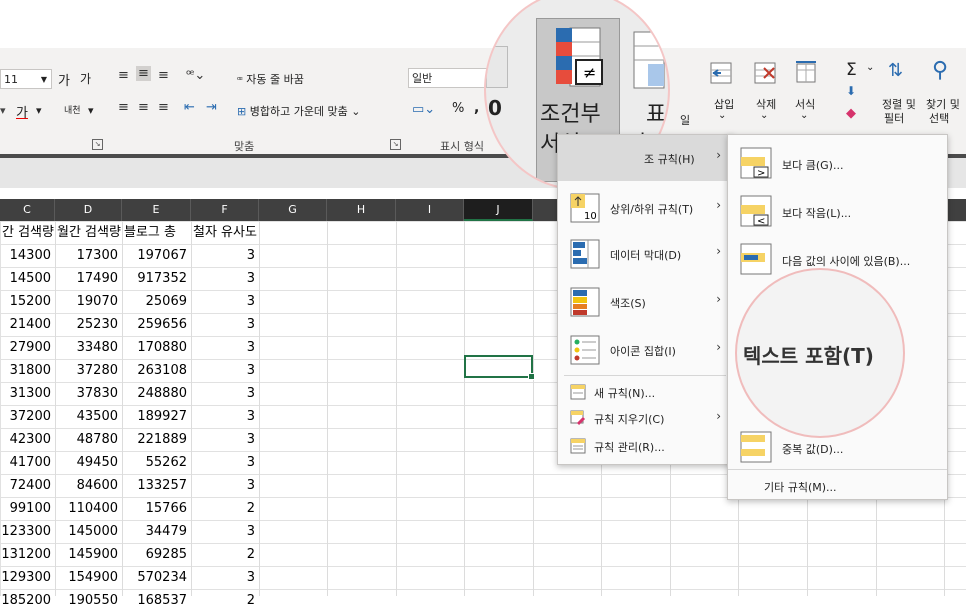 Image resolution: width=966 pixels, height=612 pixels. What do you see at coordinates (27, 347) in the screenshot?
I see `table-cell: 27900` at bounding box center [27, 347].